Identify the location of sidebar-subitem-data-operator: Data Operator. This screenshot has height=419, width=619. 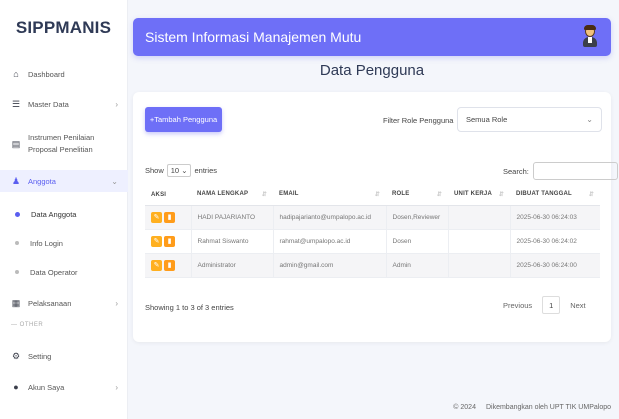
(64, 272).